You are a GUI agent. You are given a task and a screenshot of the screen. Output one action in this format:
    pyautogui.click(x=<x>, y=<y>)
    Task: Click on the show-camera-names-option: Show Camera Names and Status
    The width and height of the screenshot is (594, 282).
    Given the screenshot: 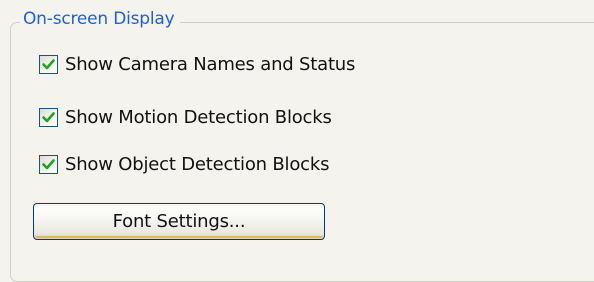 What is the action you would take?
    pyautogui.click(x=197, y=64)
    